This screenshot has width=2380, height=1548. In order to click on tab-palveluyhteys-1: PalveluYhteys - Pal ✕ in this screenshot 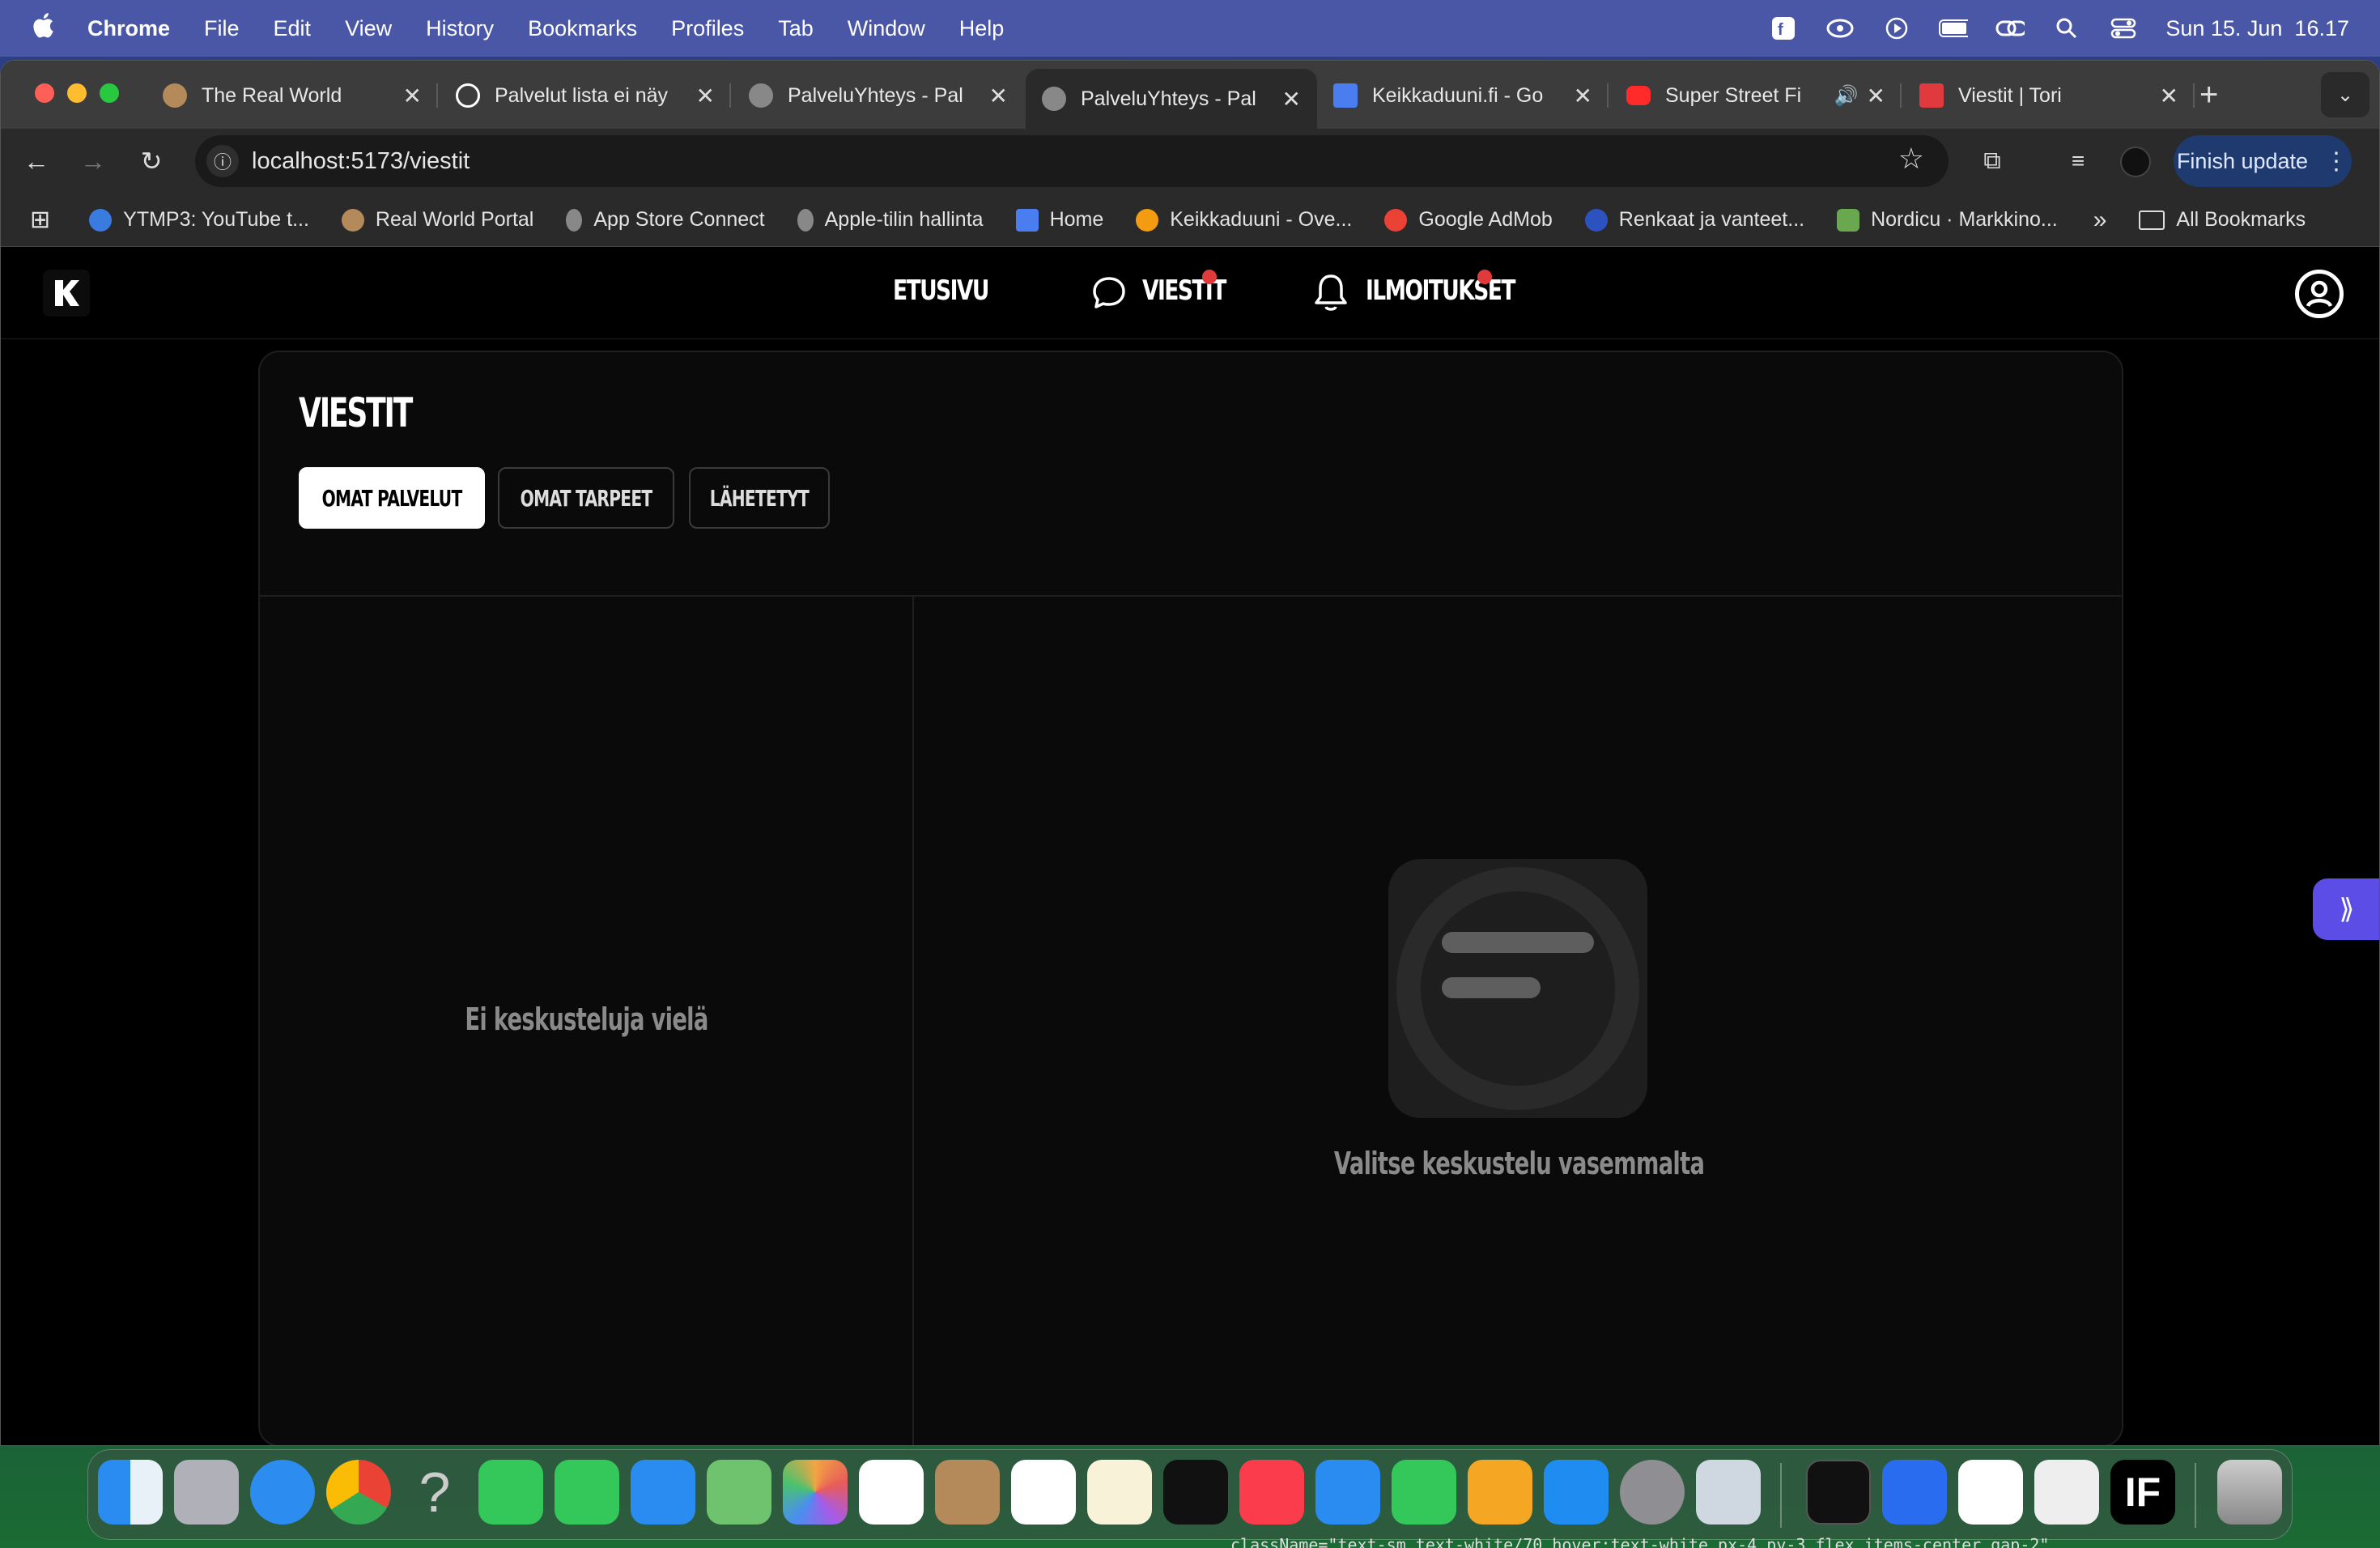, I will do `click(878, 96)`.